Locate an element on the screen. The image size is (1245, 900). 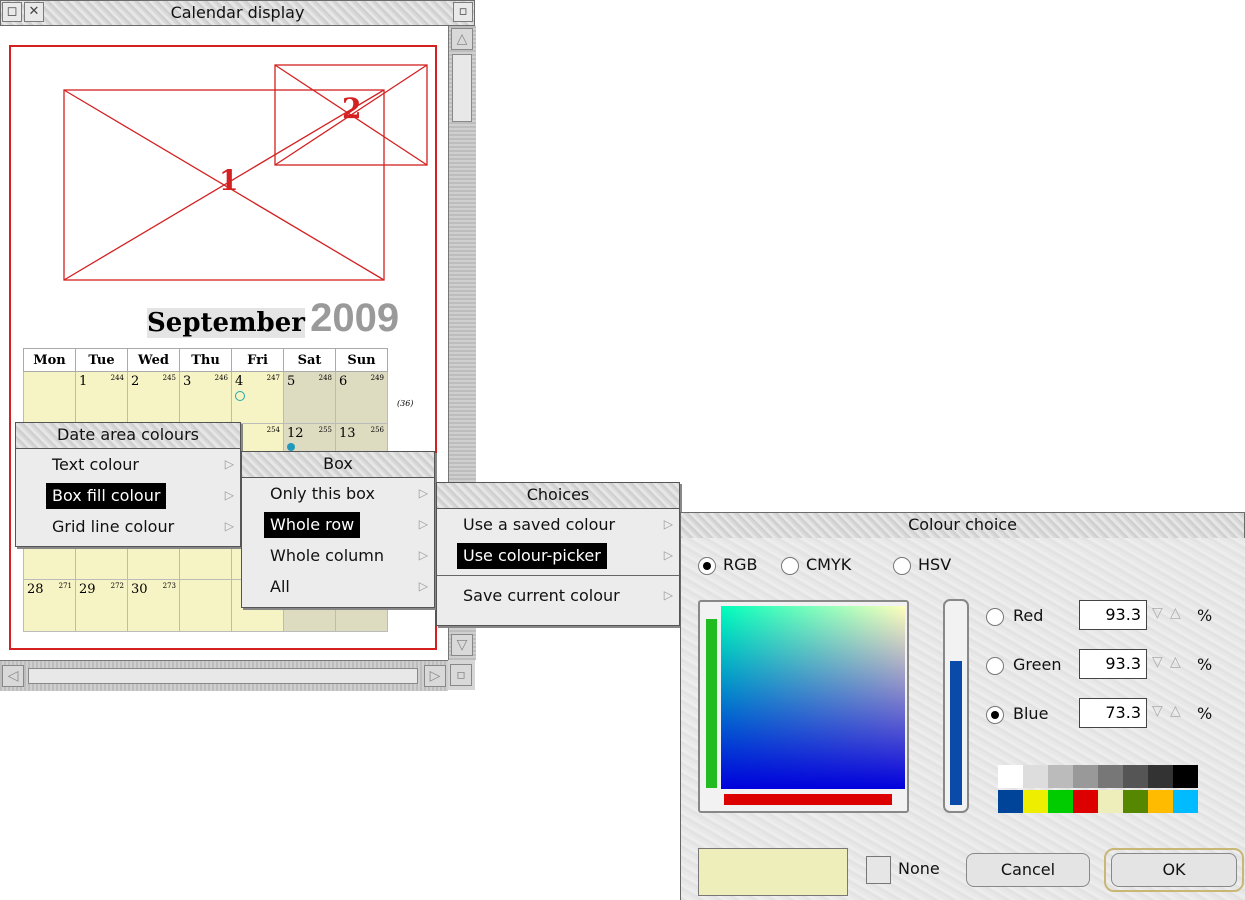
horizontal-scroll-thumb is located at coordinates (223, 676).